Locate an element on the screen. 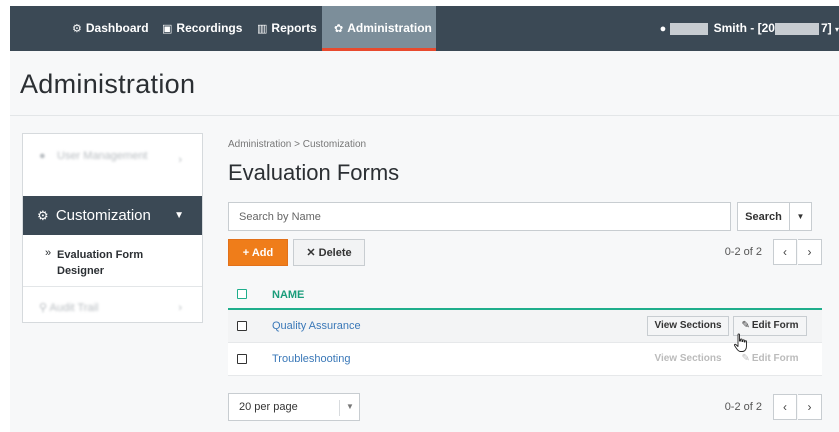 This screenshot has height=432, width=839. divider is located at coordinates (339, 408).